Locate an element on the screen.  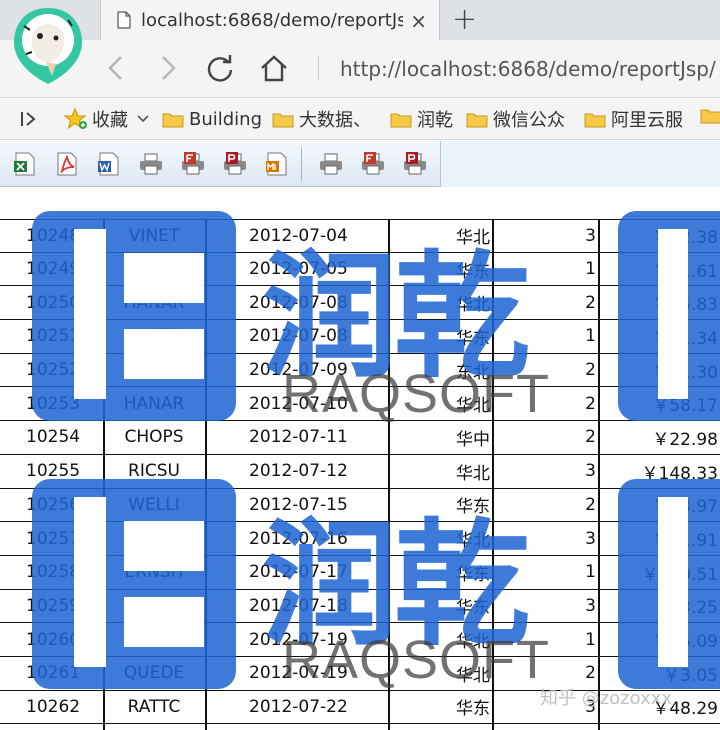
arrow-left-icon is located at coordinates (115, 68).